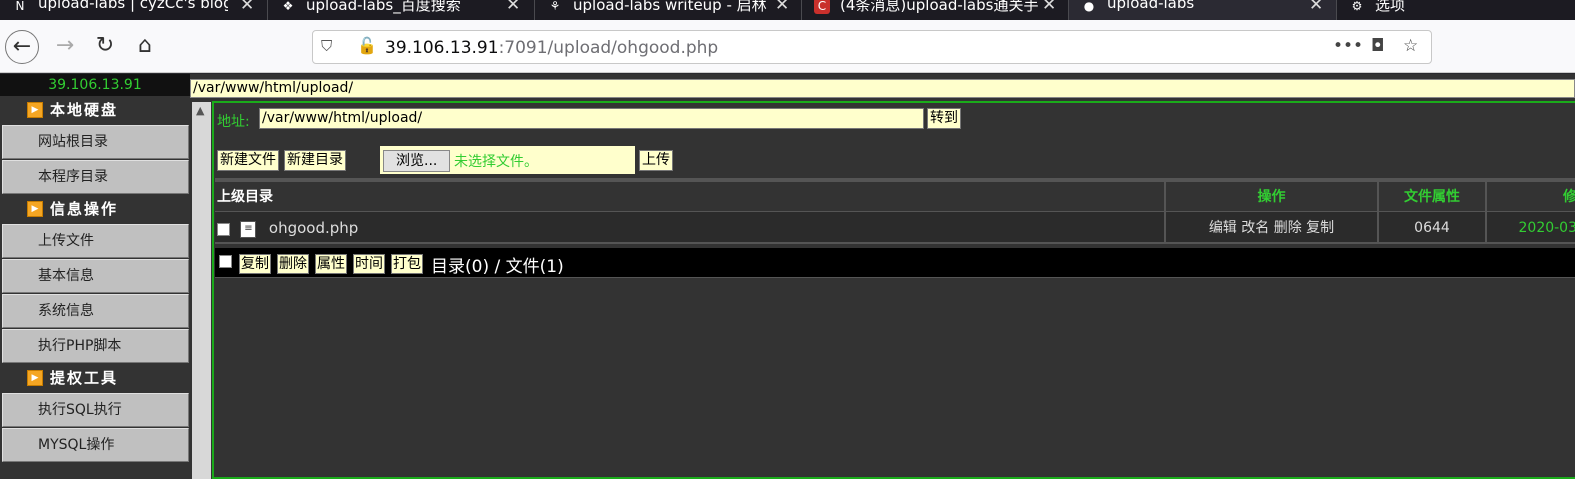  What do you see at coordinates (95, 241) in the screenshot?
I see `sidebar-item-upload-file: 上传文件` at bounding box center [95, 241].